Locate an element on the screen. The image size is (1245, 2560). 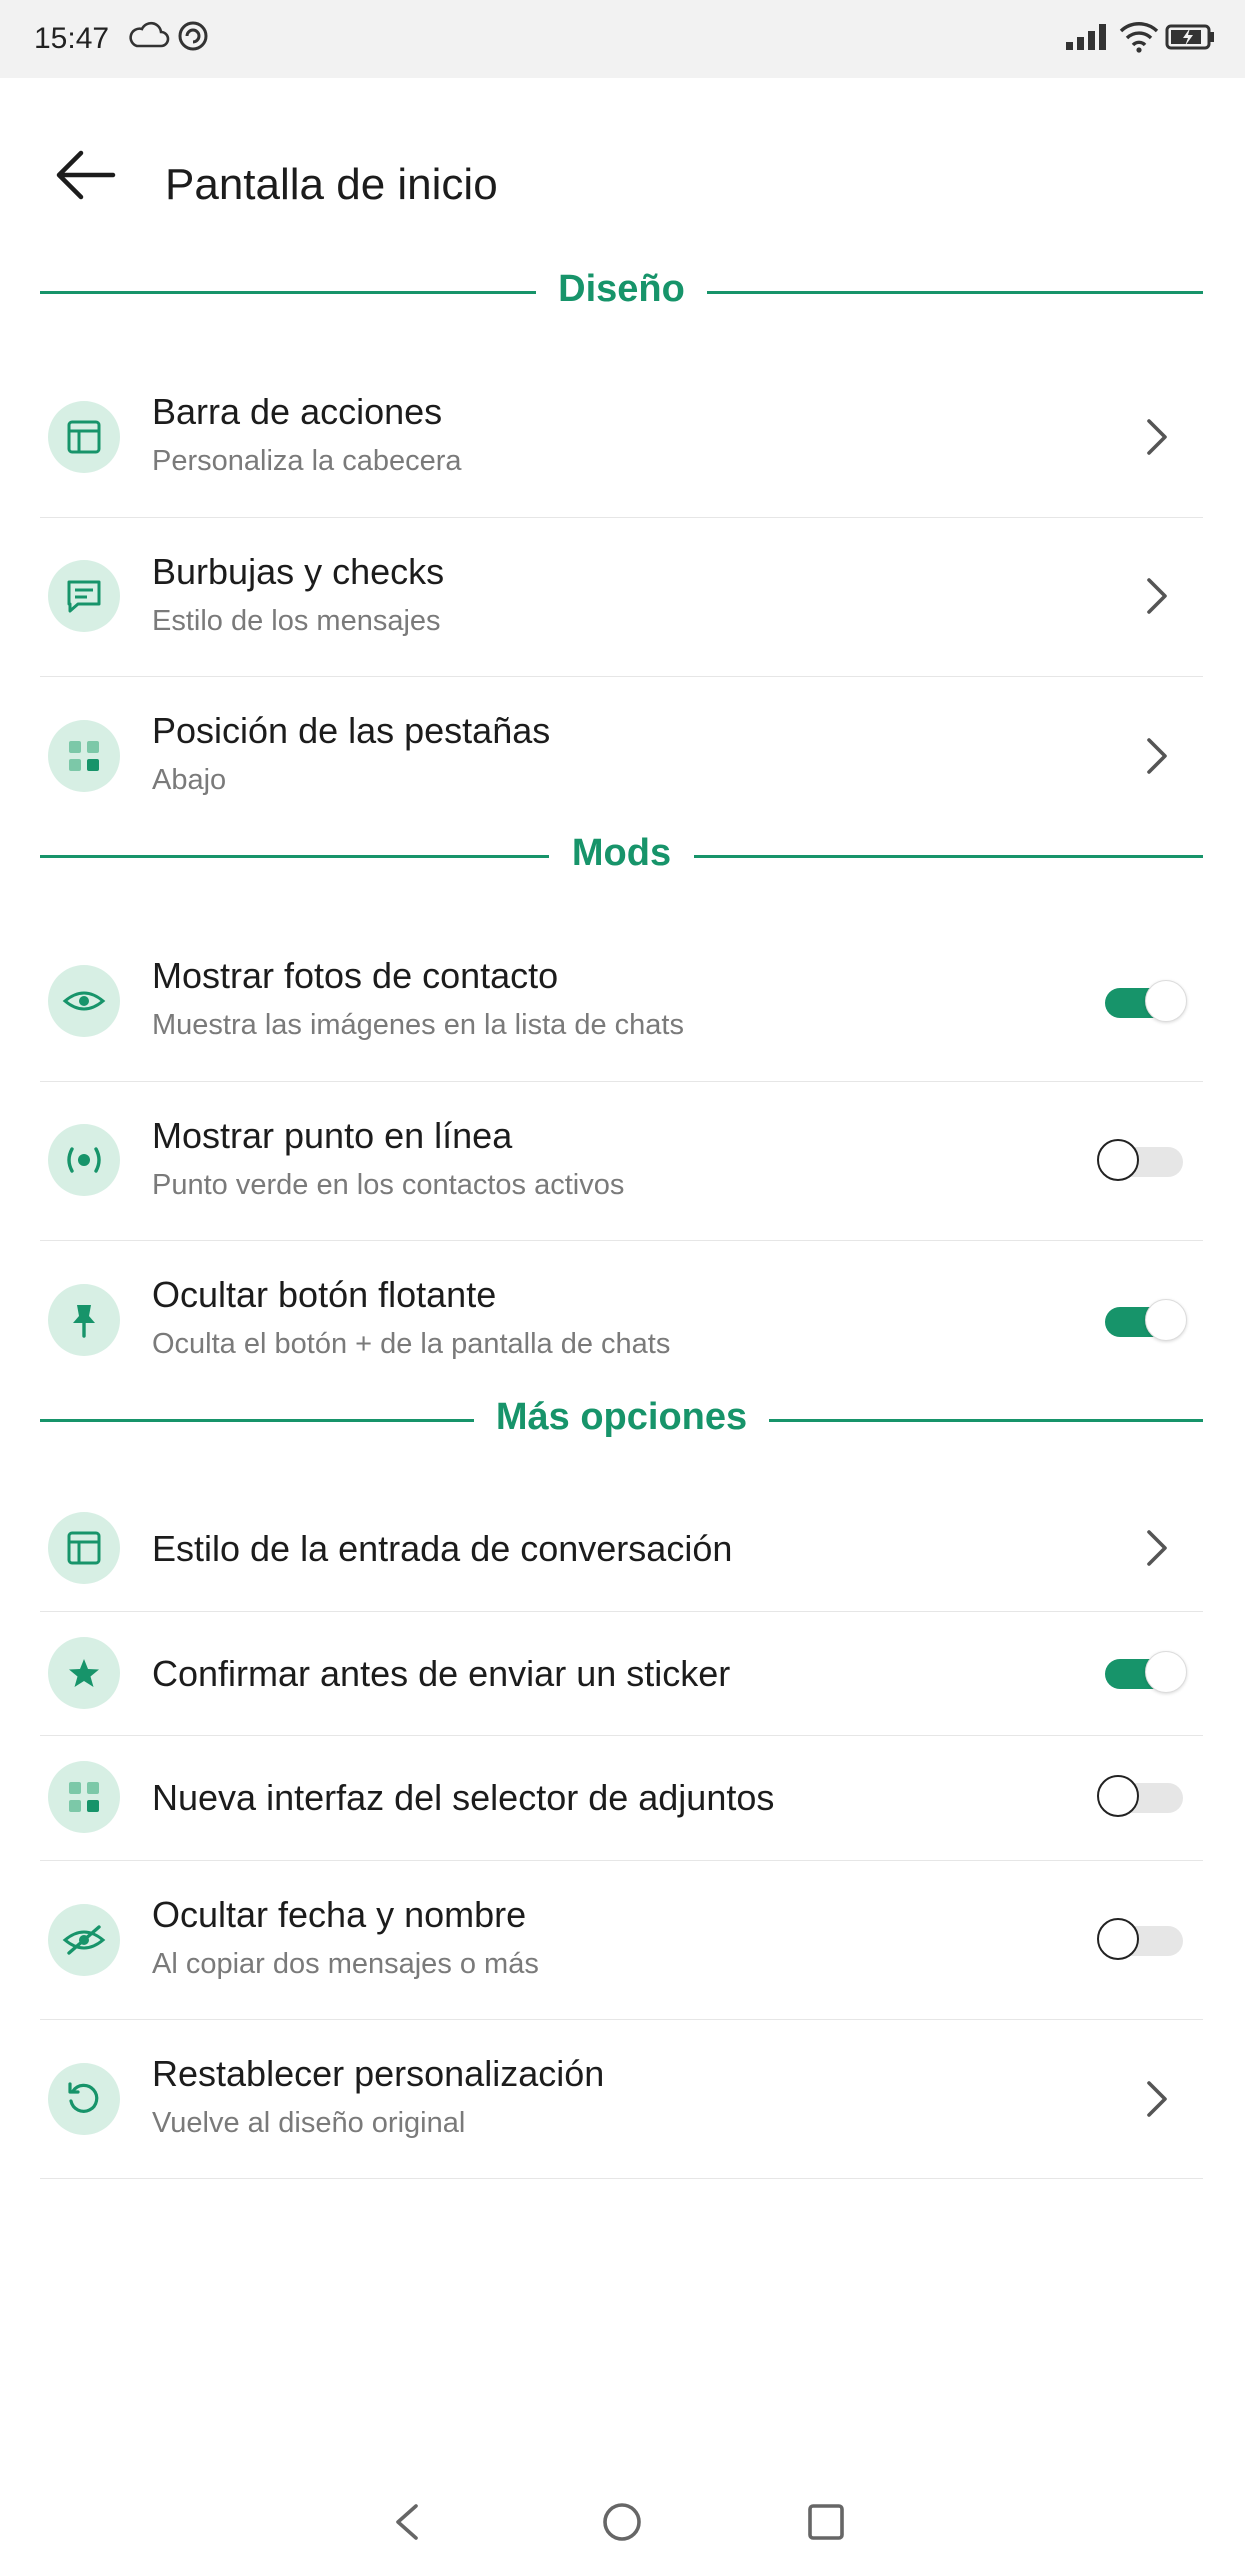
item-title: Restablecer personalización is located at coordinates (378, 2073).